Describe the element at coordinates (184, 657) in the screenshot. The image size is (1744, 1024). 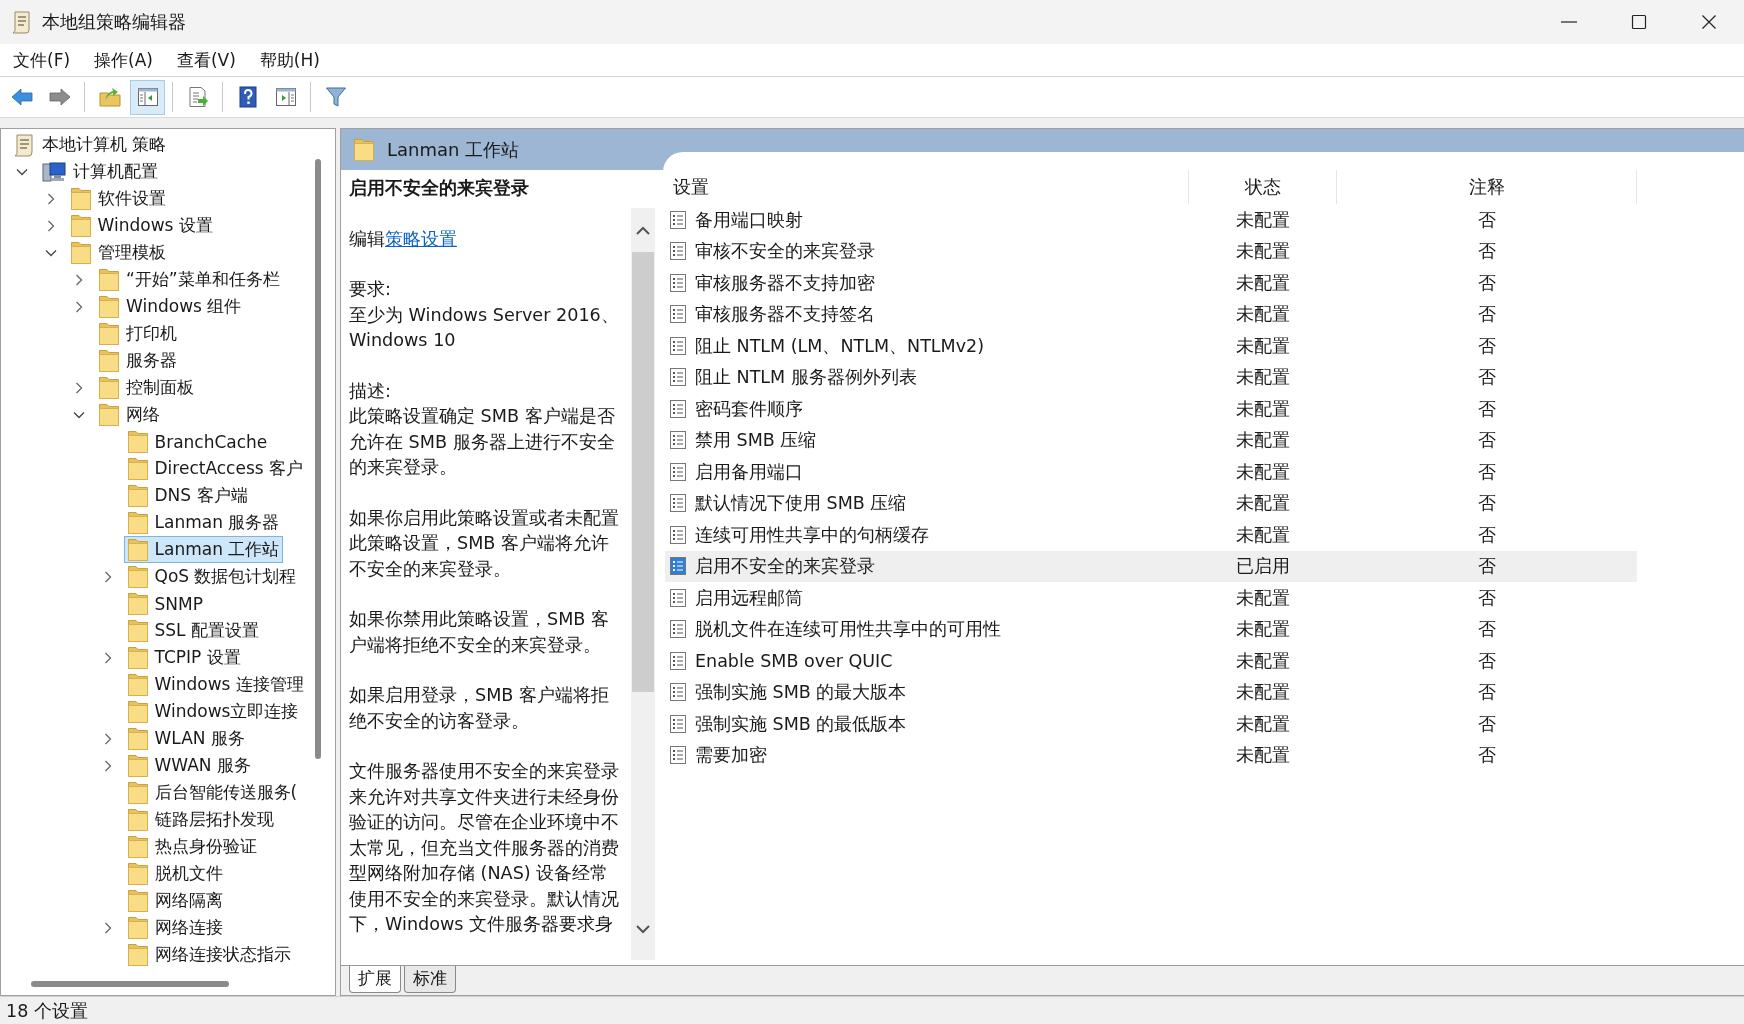
I see `tree-item: TCPIP 设置` at that location.